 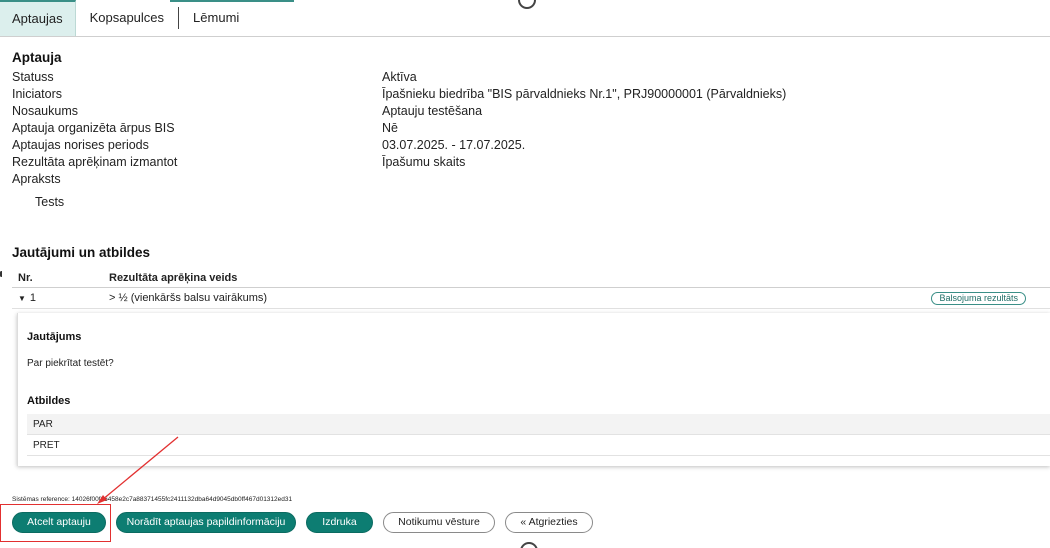 What do you see at coordinates (70, 363) in the screenshot?
I see `question-text: Par piekrītat testēt?` at bounding box center [70, 363].